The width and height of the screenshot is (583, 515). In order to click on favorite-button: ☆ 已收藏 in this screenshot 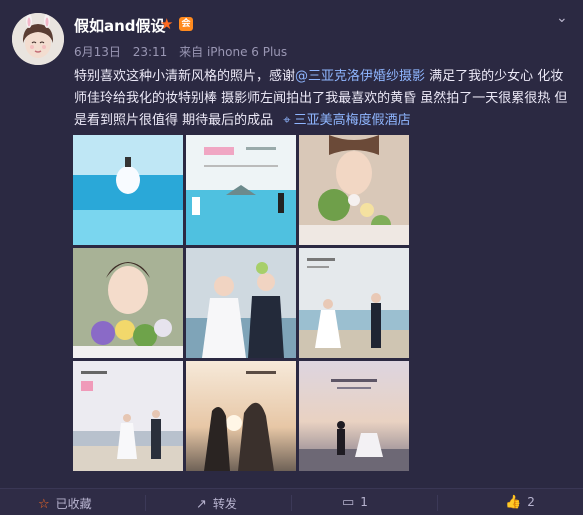, I will do `click(65, 503)`.